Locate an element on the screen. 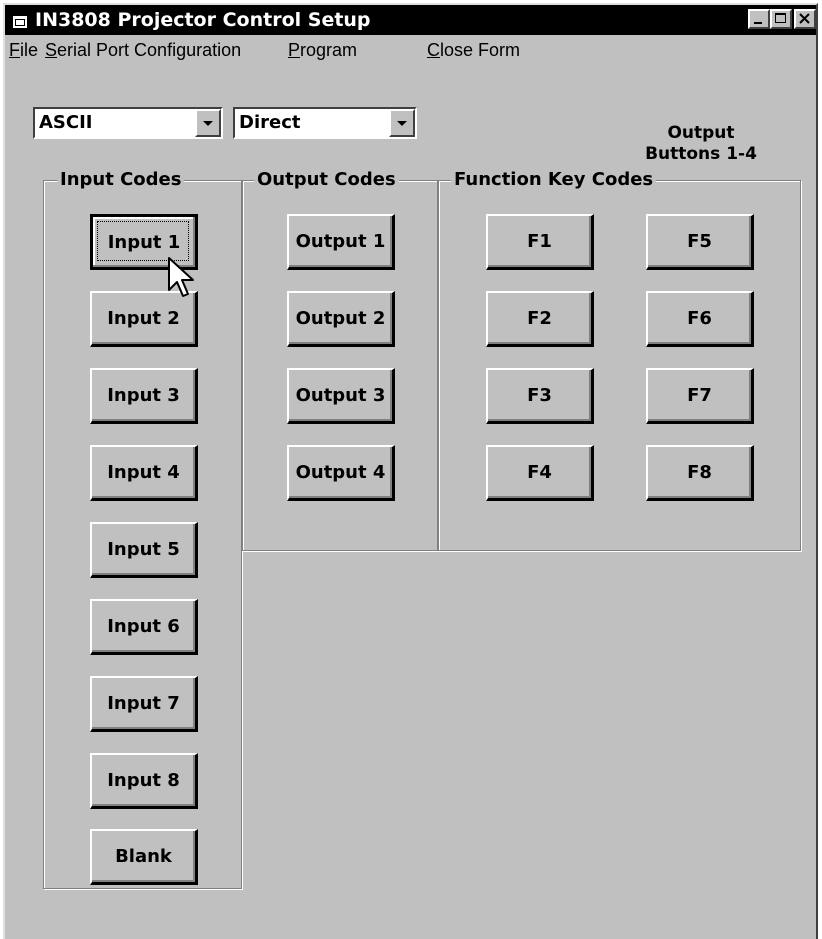  menu-file: File is located at coordinates (23, 50).